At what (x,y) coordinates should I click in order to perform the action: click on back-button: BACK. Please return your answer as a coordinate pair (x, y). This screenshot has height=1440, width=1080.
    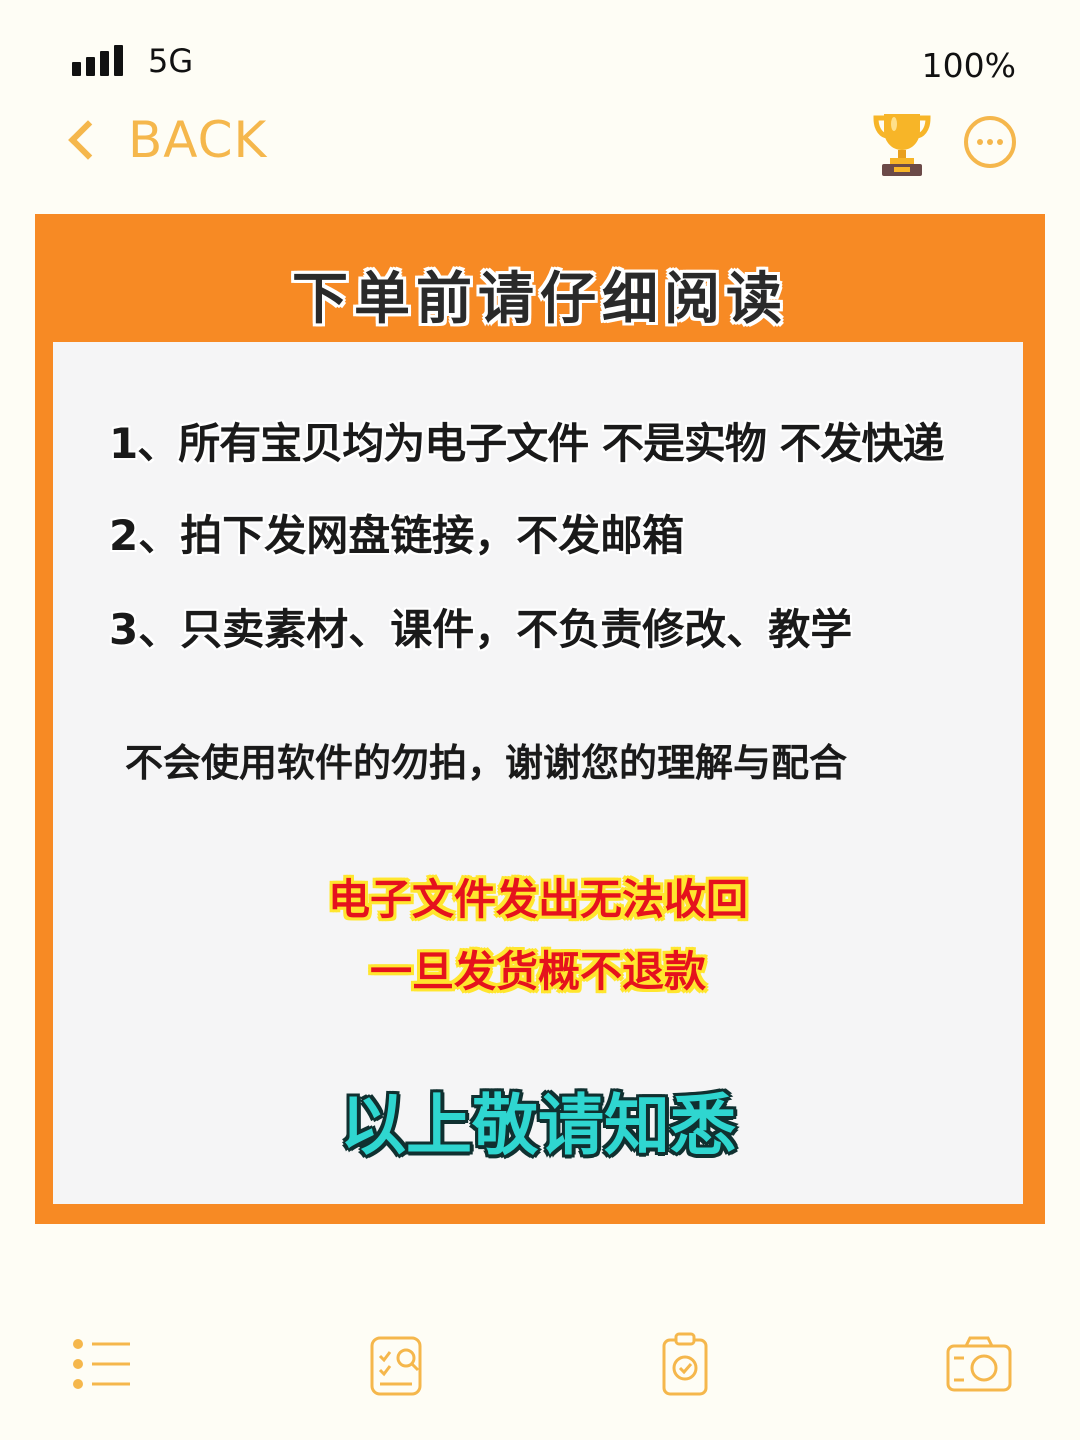
    Looking at the image, I should click on (163, 140).